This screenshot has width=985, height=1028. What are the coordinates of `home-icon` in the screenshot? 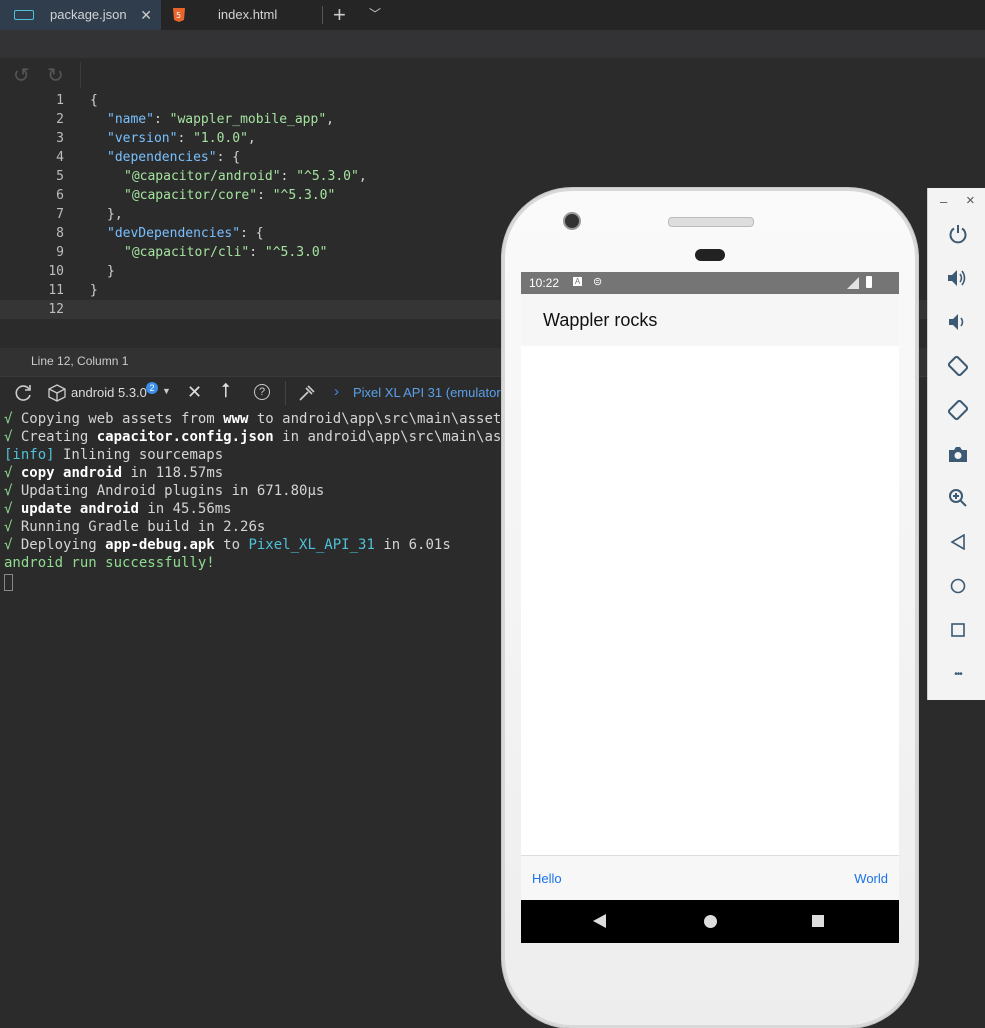 It's located at (958, 586).